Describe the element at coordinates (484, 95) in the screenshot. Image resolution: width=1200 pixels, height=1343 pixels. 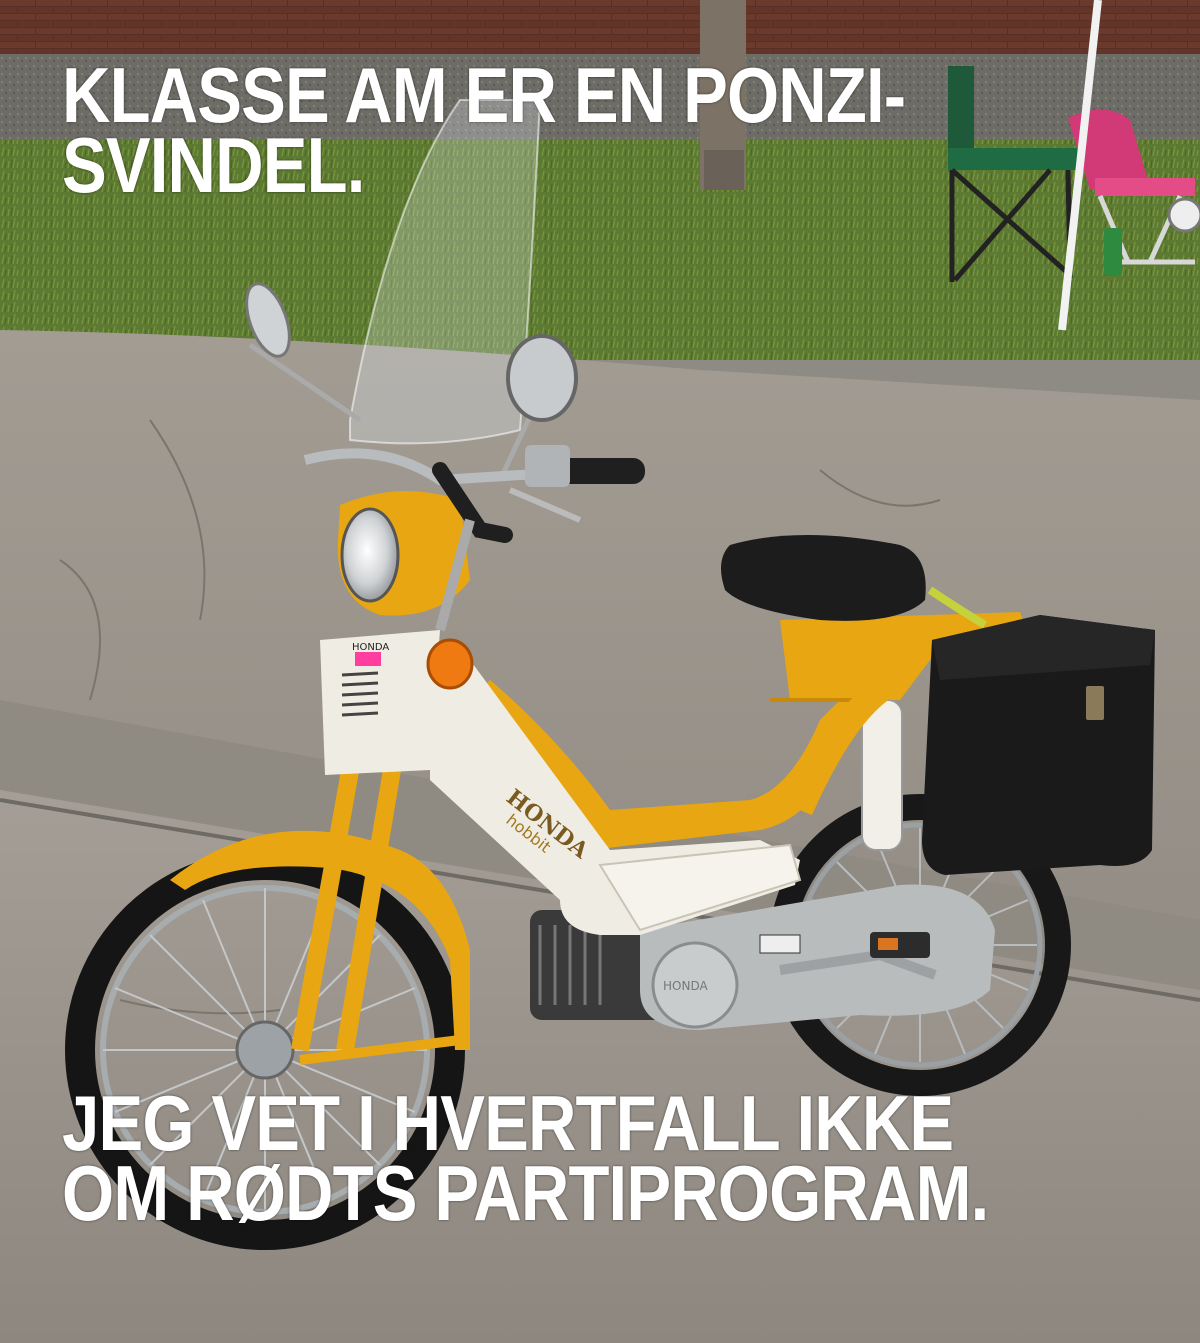
I see `top-caption-line: KLASSE AM ER EN PONZI-` at that location.